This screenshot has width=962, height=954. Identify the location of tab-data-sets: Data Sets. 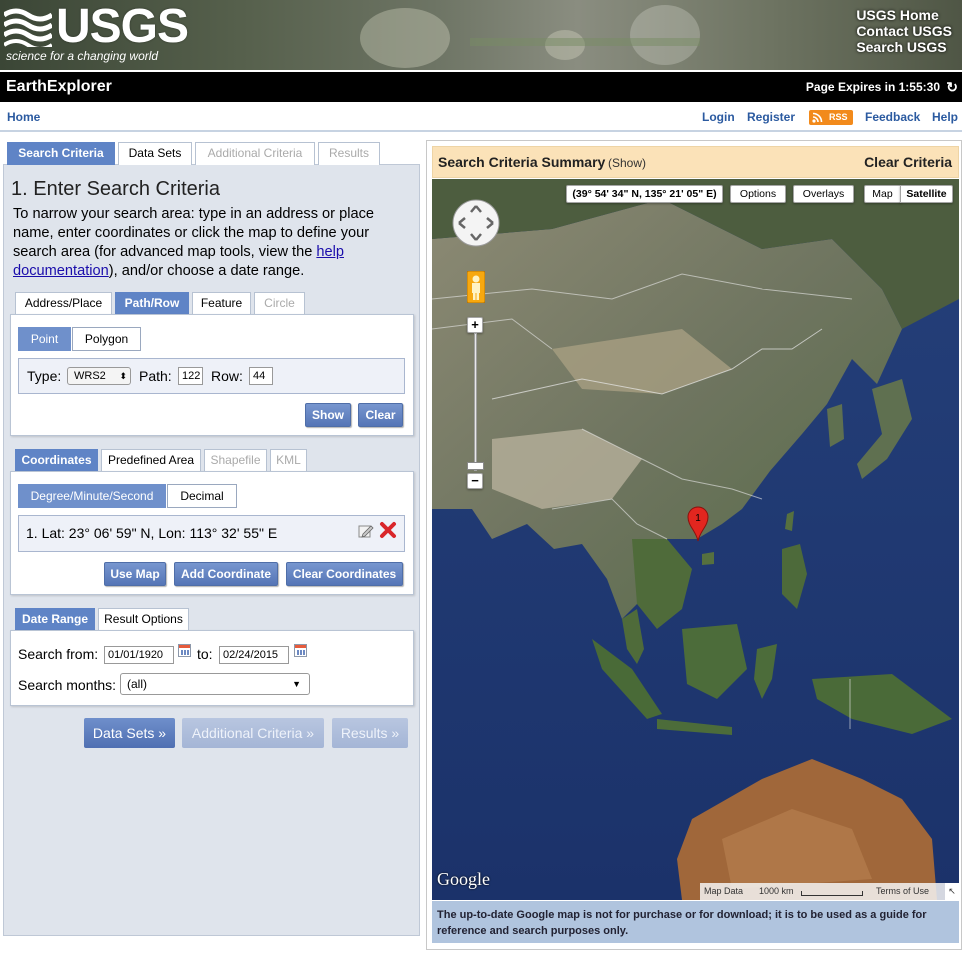
(155, 153).